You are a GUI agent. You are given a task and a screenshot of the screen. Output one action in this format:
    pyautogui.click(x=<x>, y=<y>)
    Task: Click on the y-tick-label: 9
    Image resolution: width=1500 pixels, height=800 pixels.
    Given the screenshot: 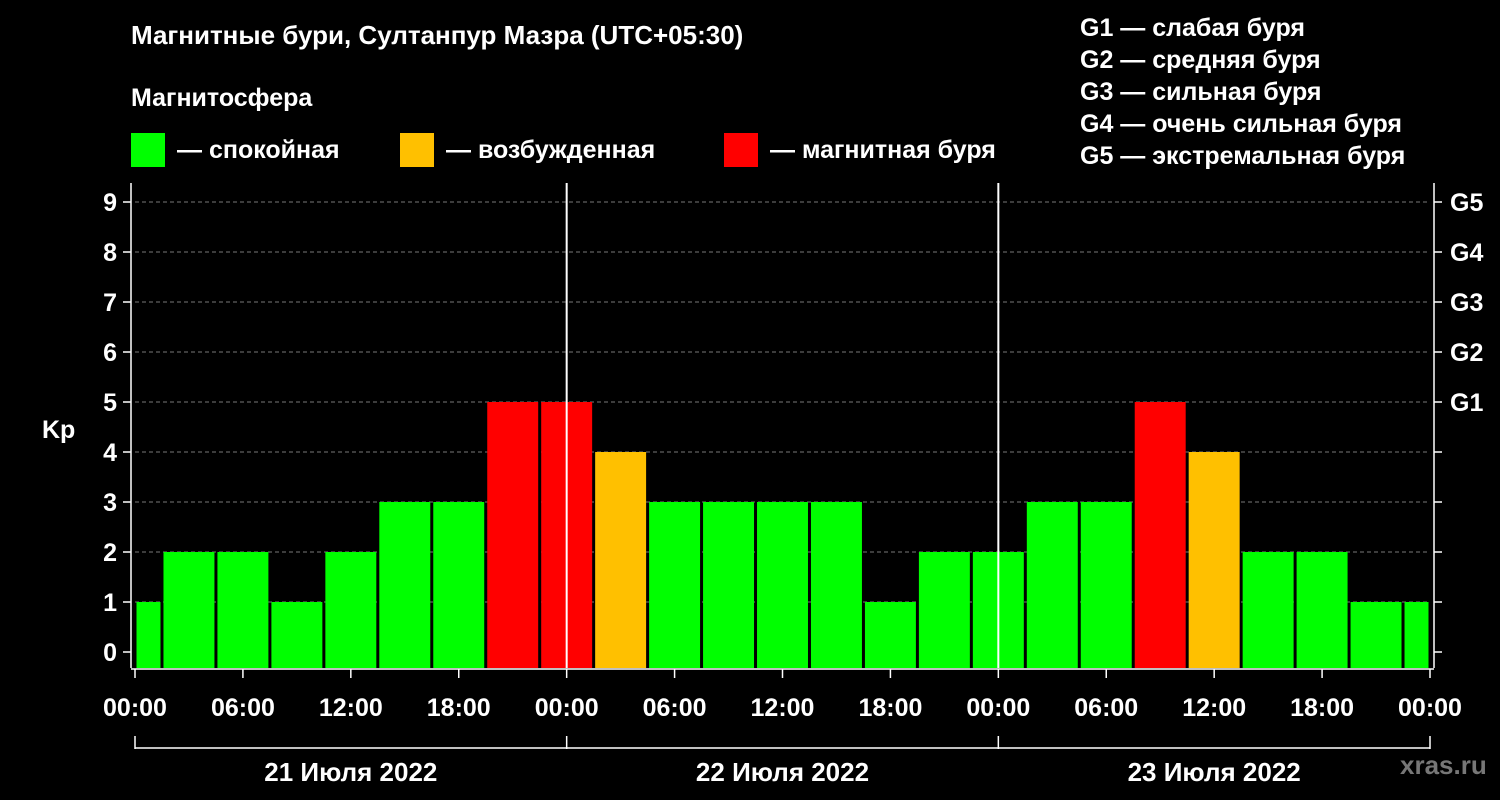 What is the action you would take?
    pyautogui.click(x=110, y=203)
    